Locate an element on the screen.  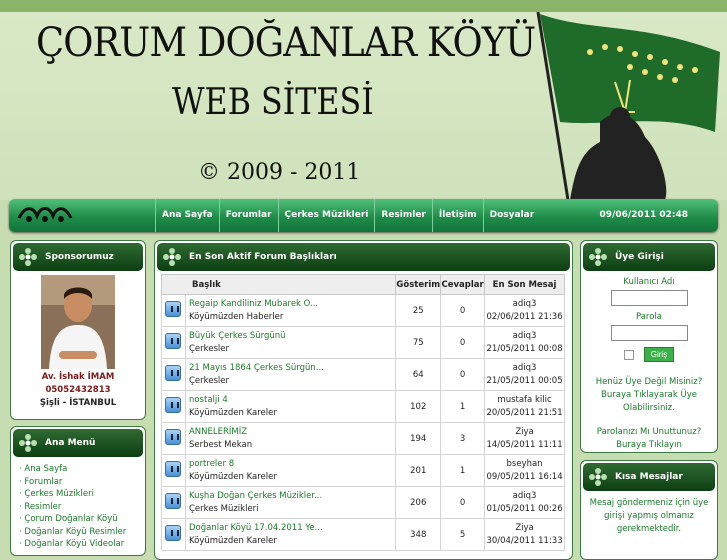
topic-views: 25 is located at coordinates (418, 310).